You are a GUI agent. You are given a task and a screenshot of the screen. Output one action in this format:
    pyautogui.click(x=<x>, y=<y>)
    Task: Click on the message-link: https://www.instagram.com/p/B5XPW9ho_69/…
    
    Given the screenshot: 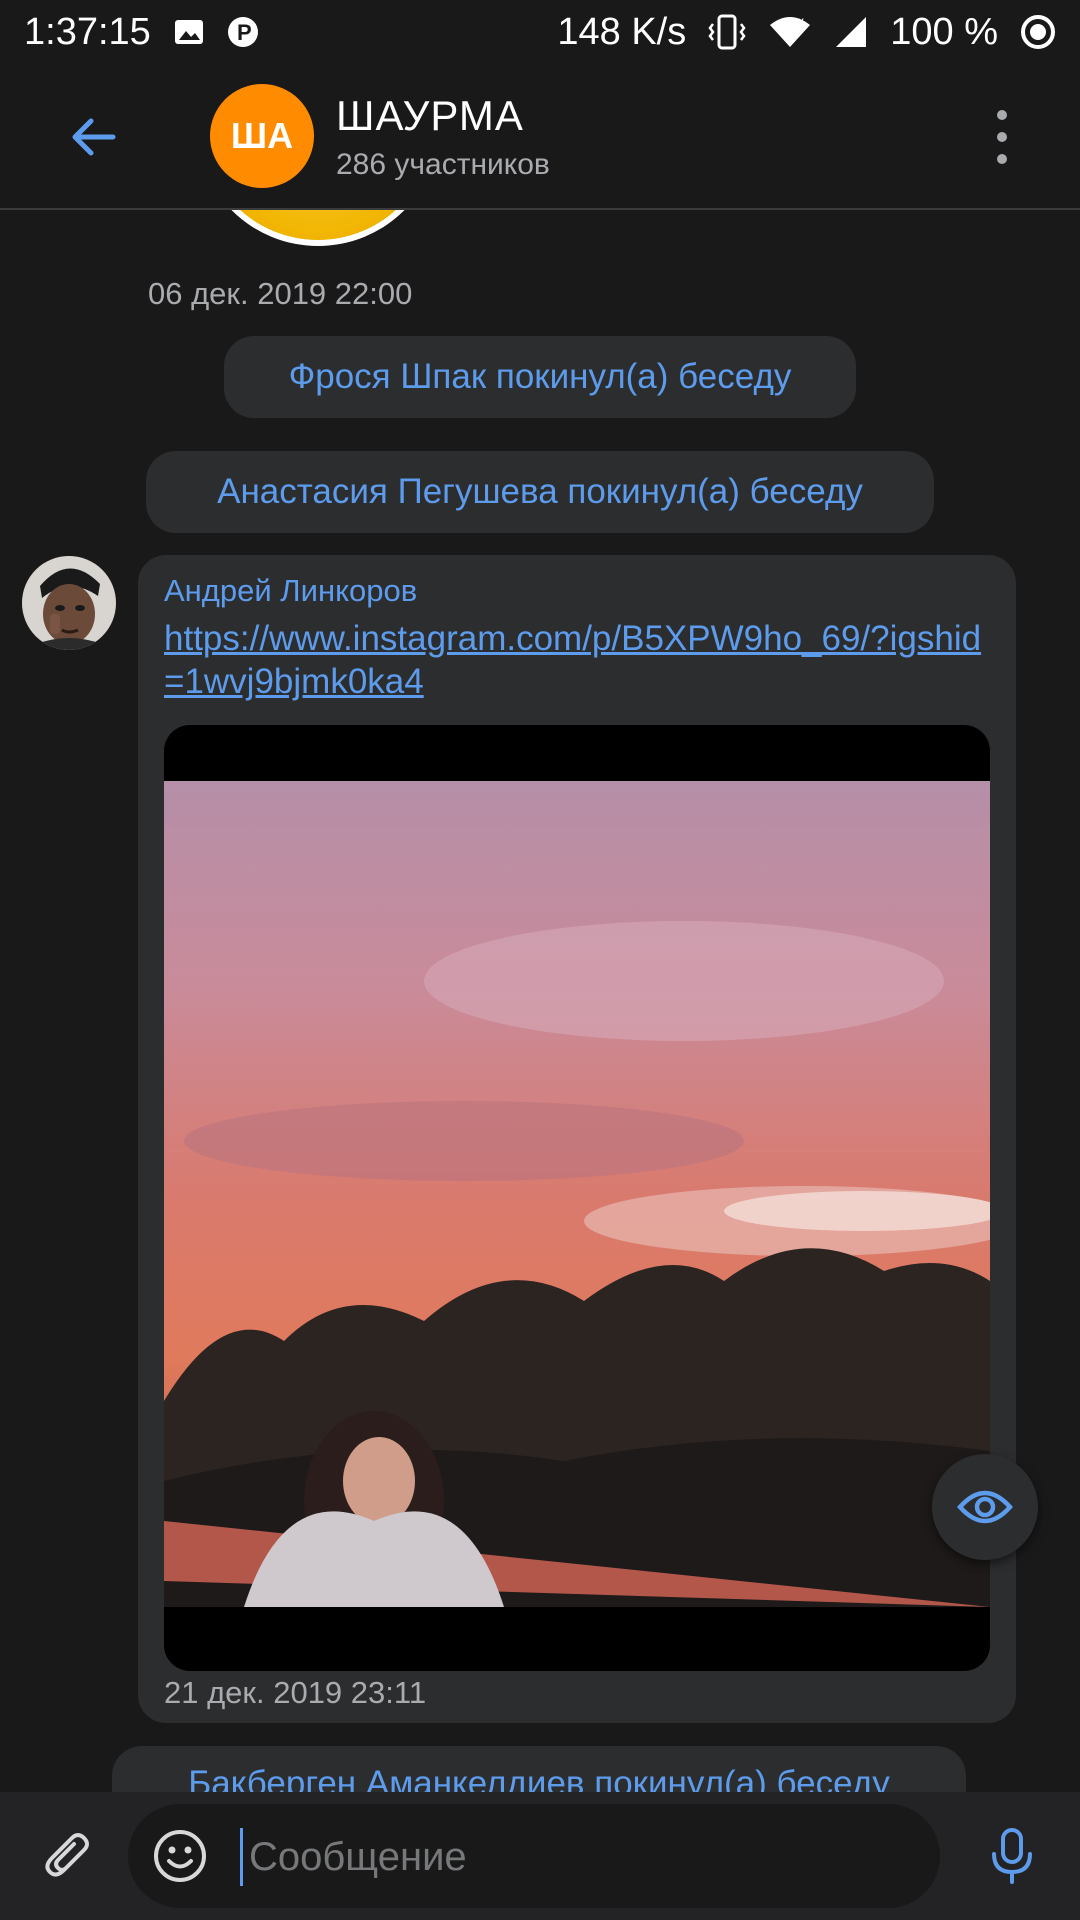 What is the action you would take?
    pyautogui.click(x=579, y=660)
    